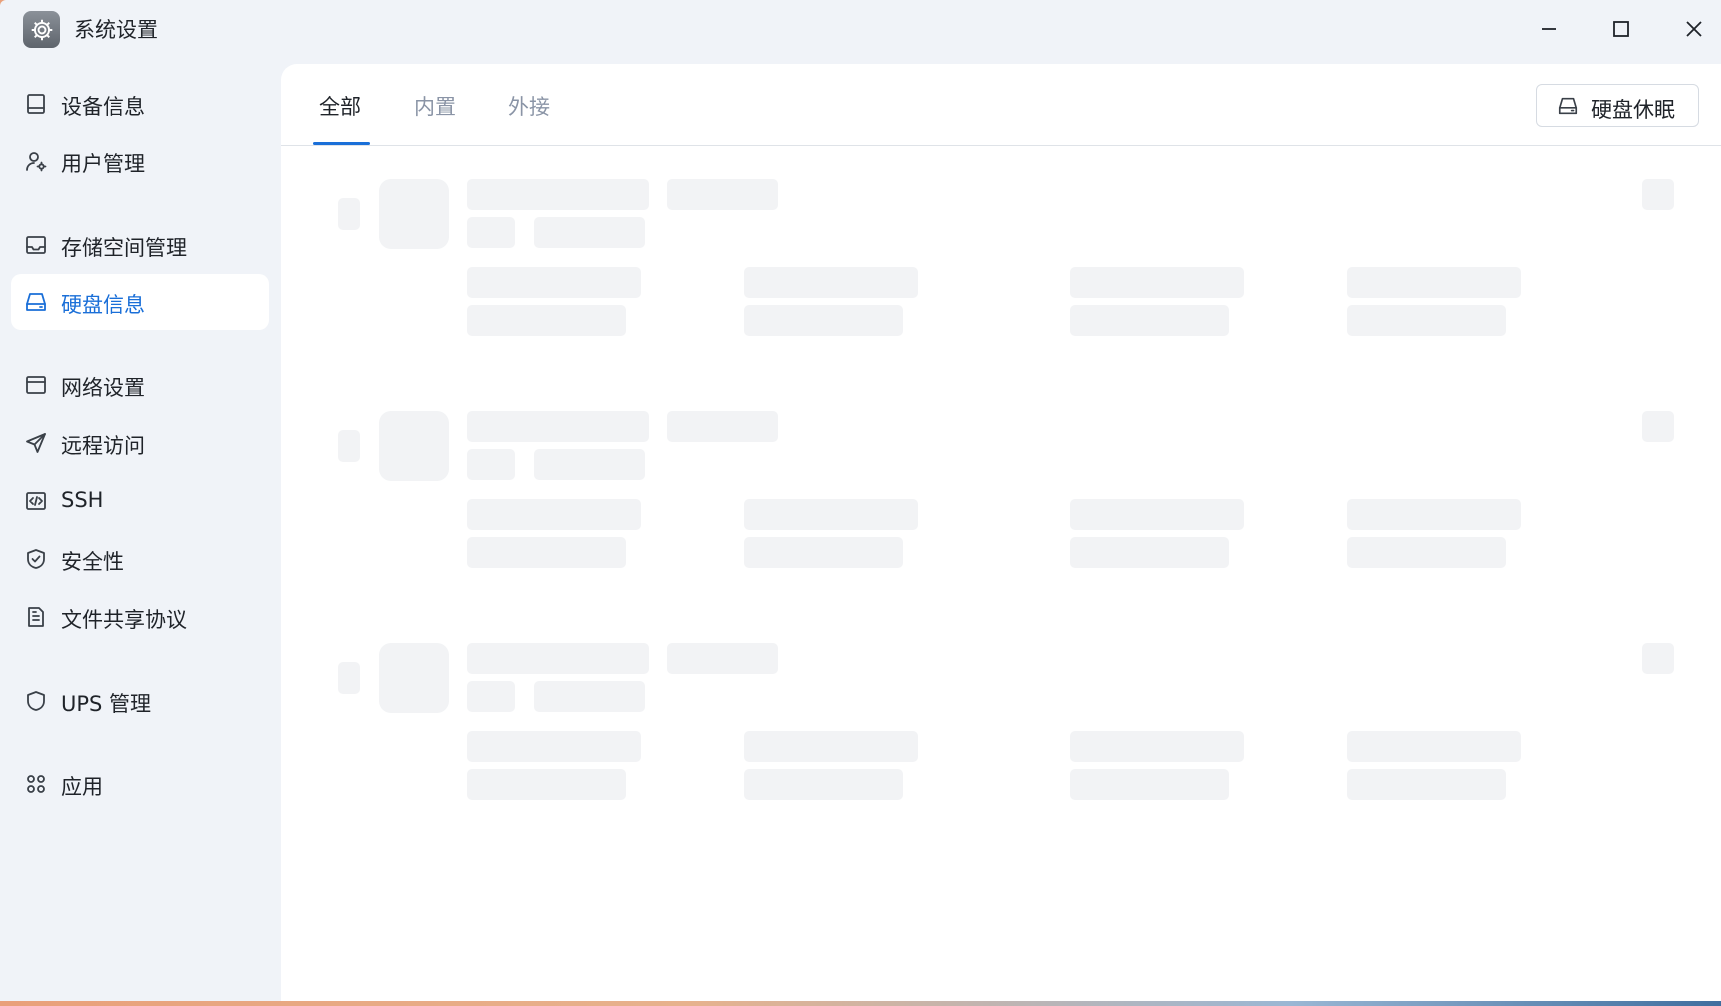 The width and height of the screenshot is (1721, 1006). I want to click on minimize-icon, so click(1549, 29).